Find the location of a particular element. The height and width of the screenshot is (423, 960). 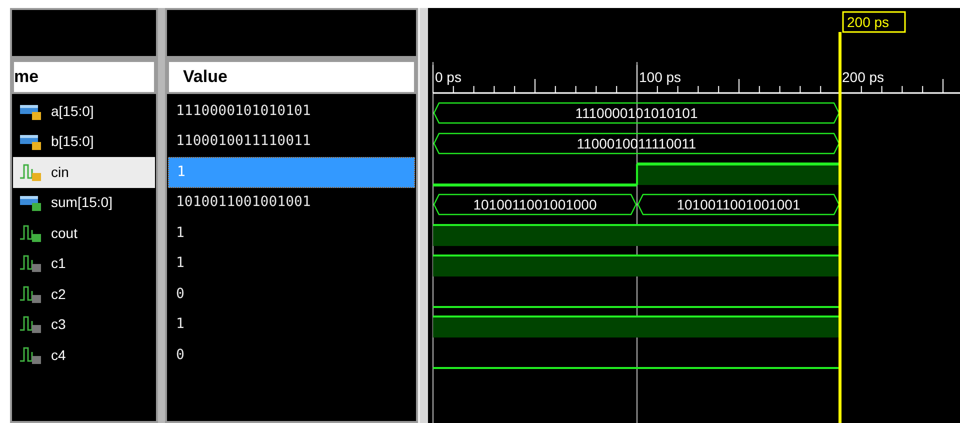

column-header: Value is located at coordinates (291, 77).